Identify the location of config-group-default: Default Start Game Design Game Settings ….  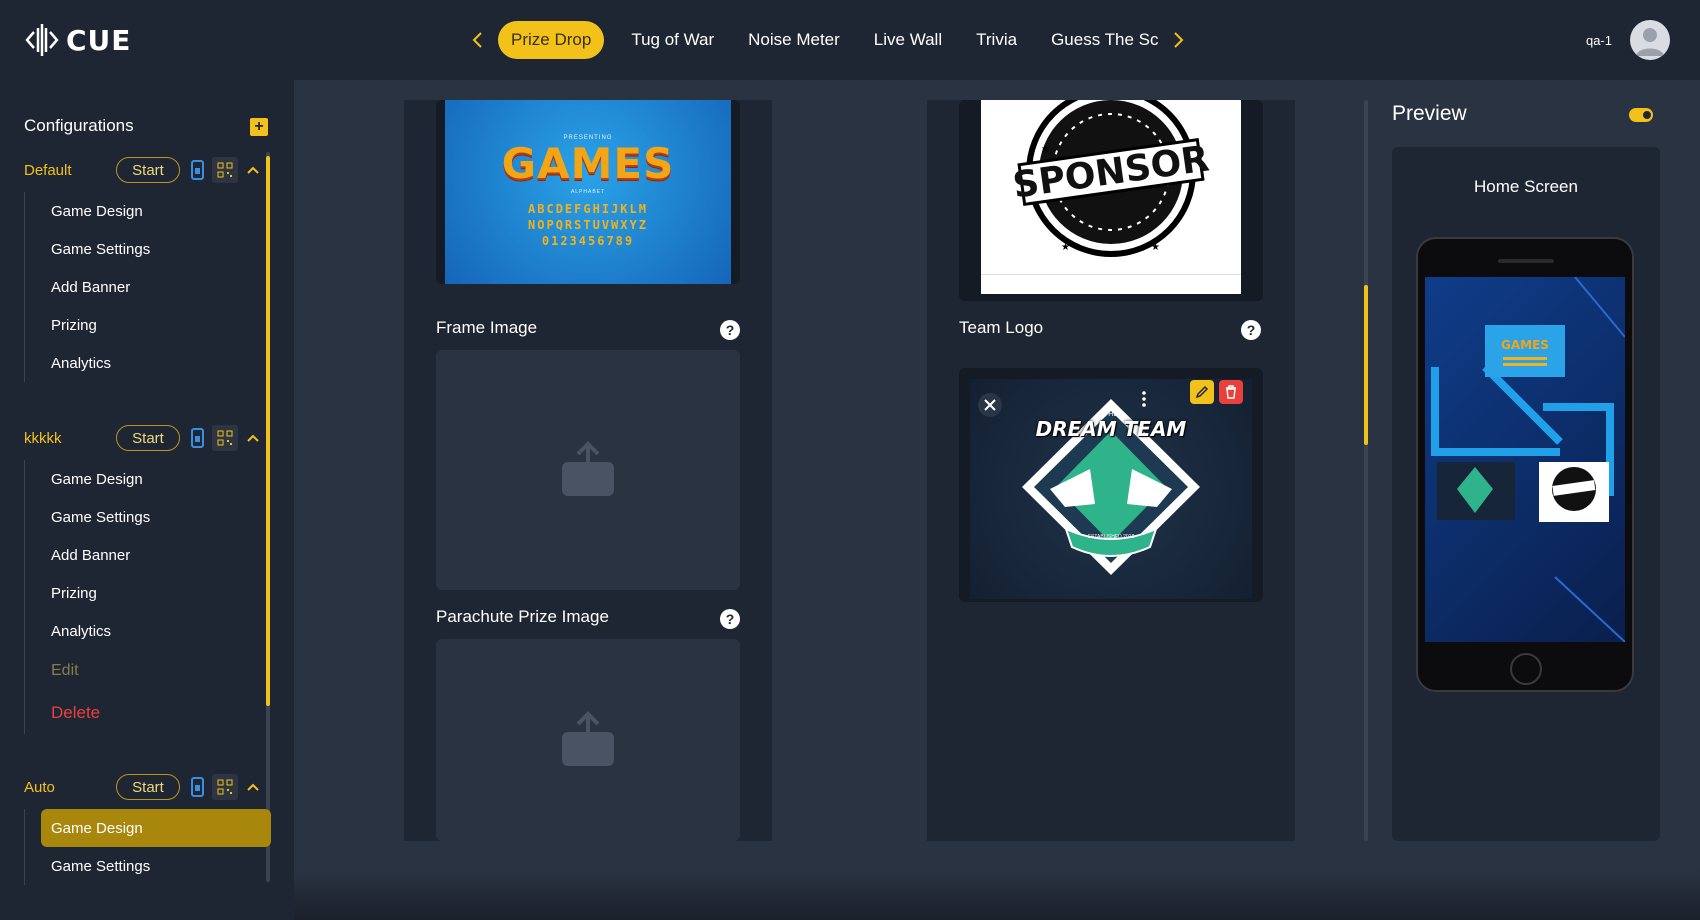
(146, 269).